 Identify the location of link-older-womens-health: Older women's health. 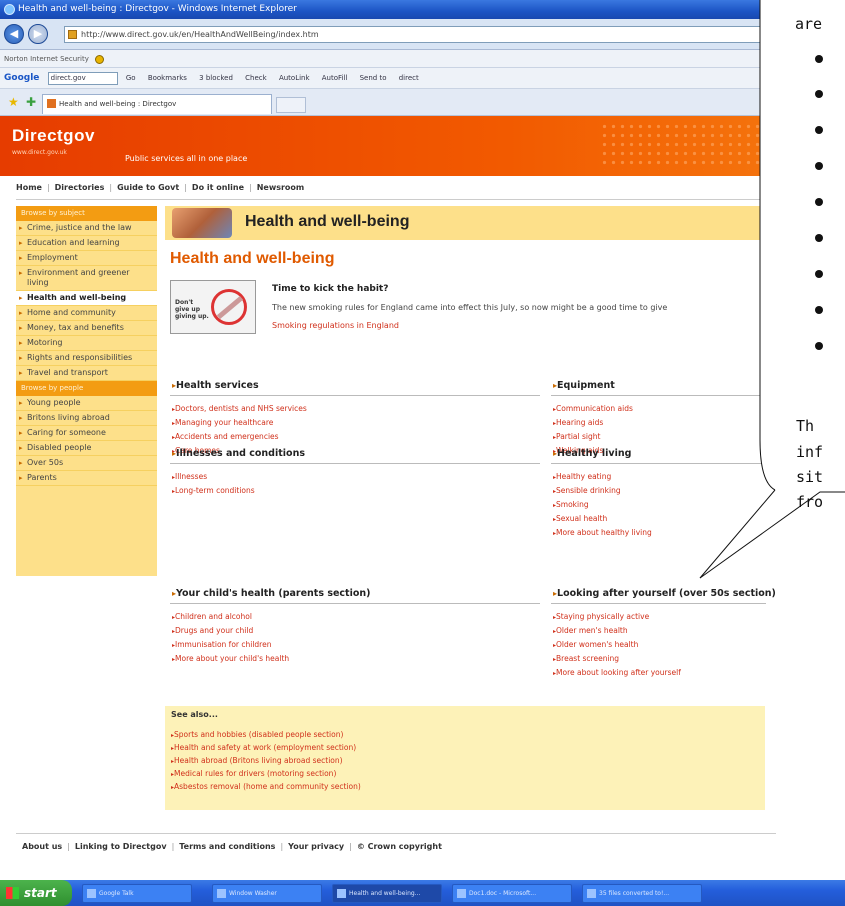
(617, 645).